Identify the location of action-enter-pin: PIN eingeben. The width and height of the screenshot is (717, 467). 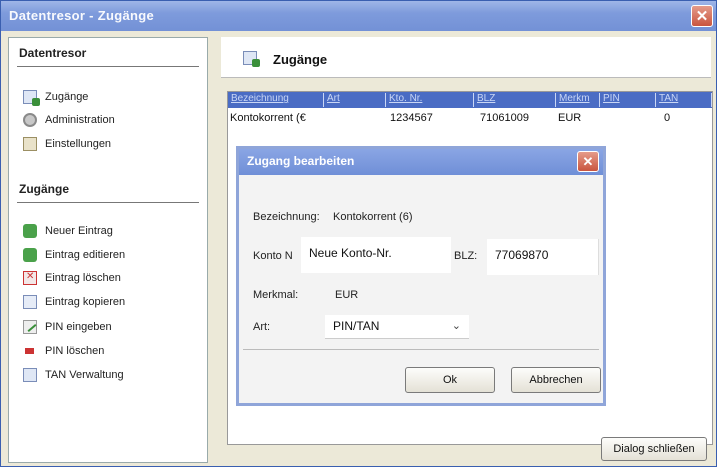
(67, 327).